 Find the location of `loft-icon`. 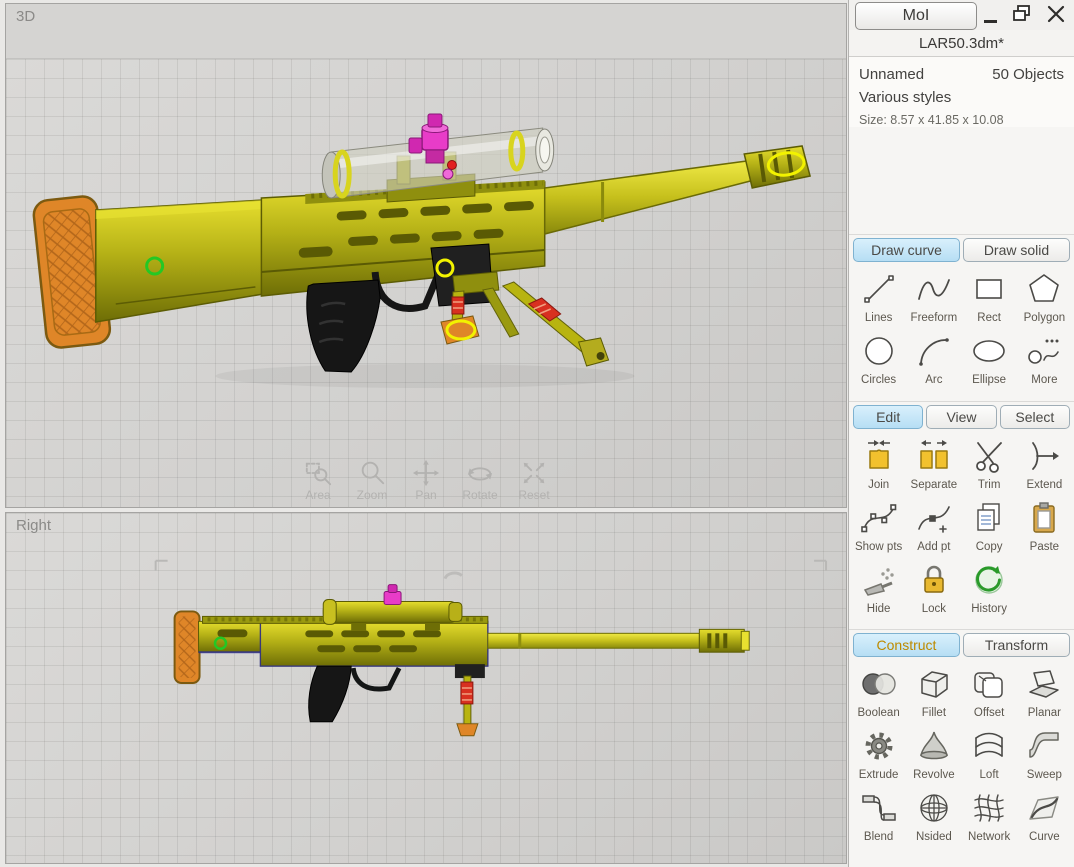

loft-icon is located at coordinates (989, 746).